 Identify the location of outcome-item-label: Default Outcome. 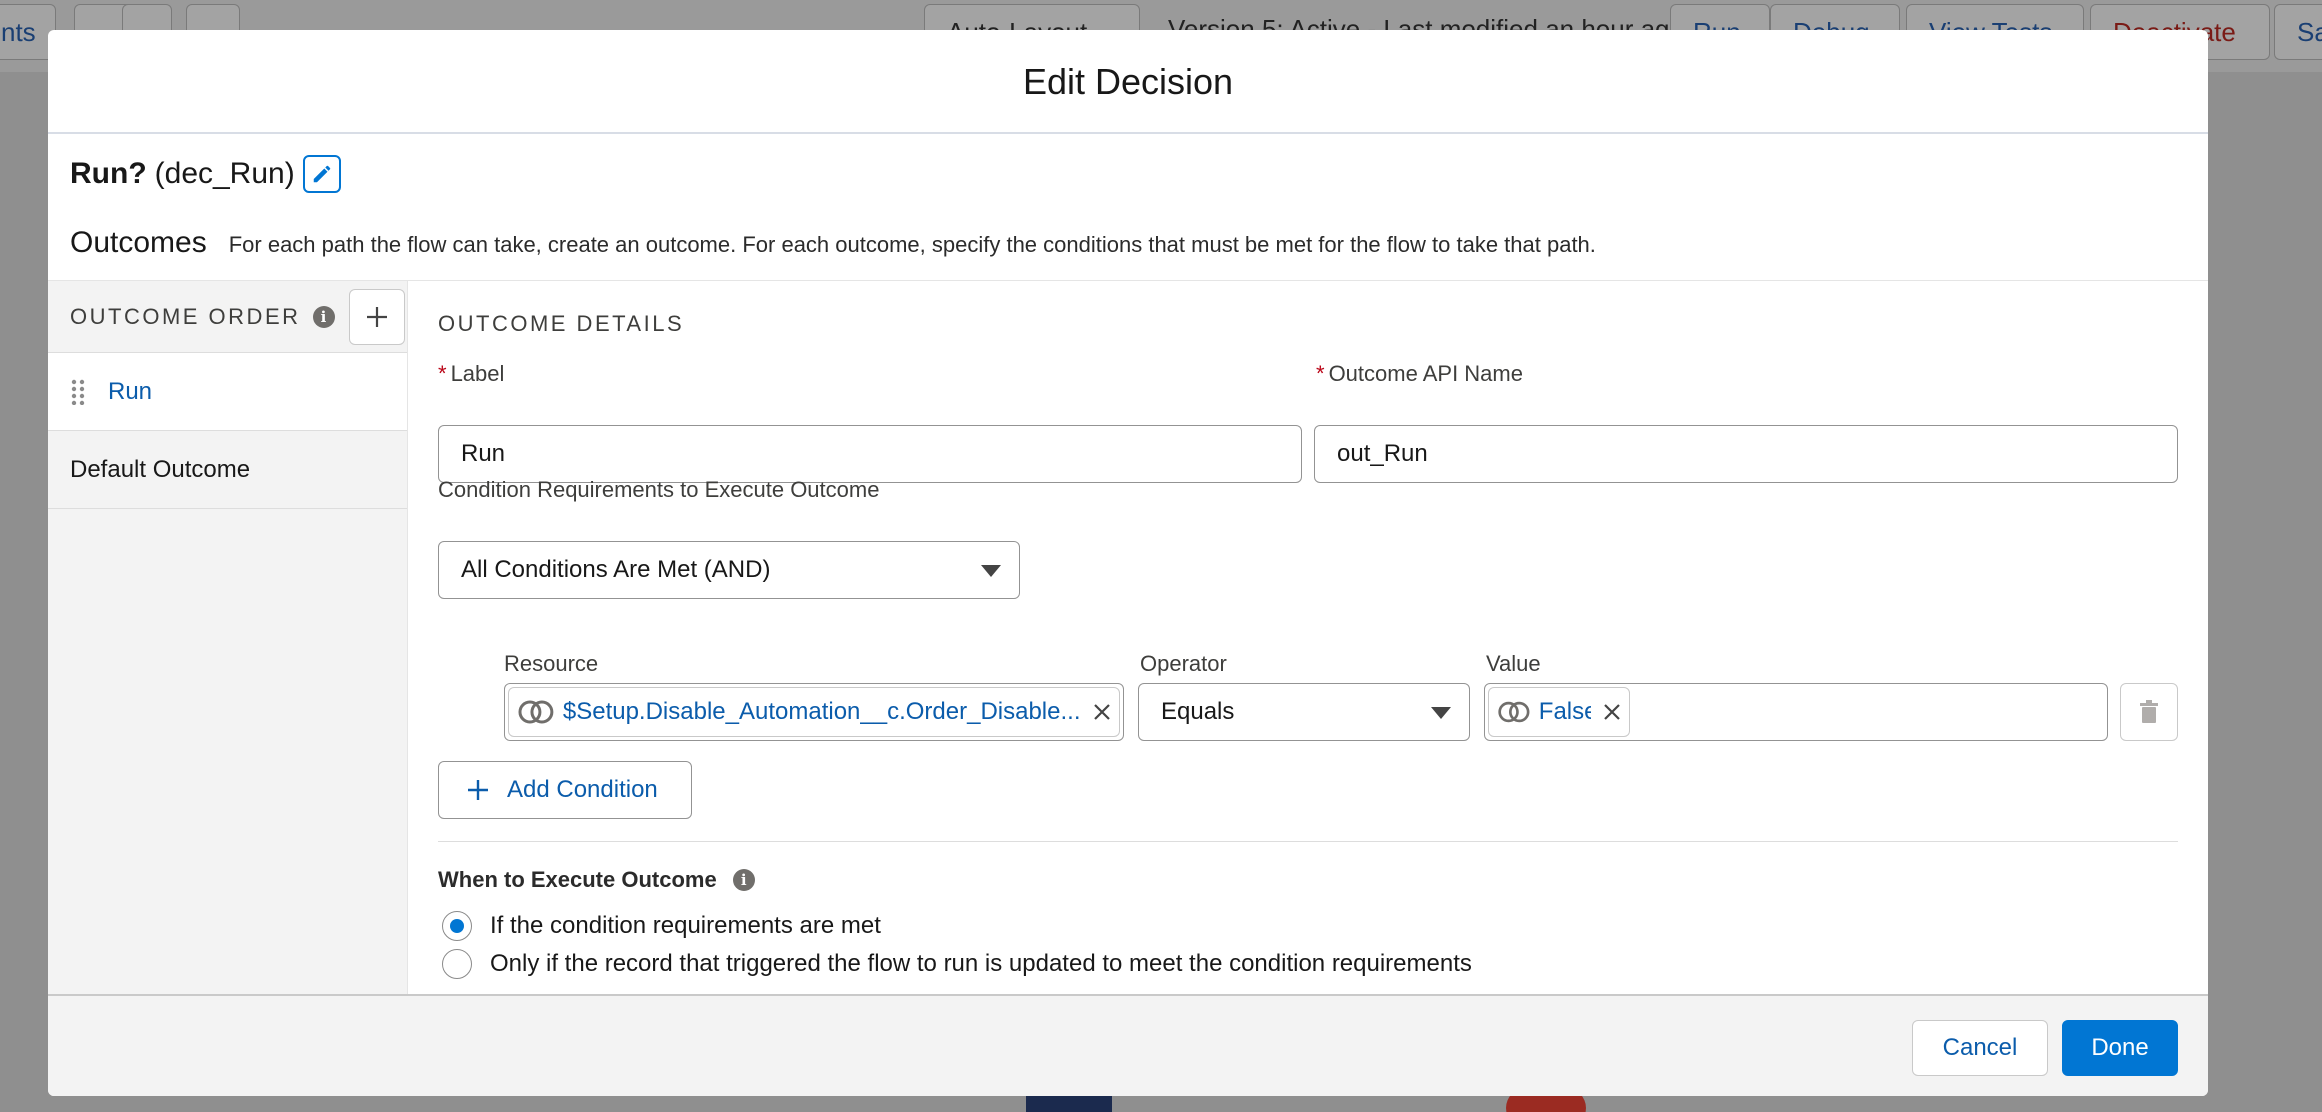
(160, 469).